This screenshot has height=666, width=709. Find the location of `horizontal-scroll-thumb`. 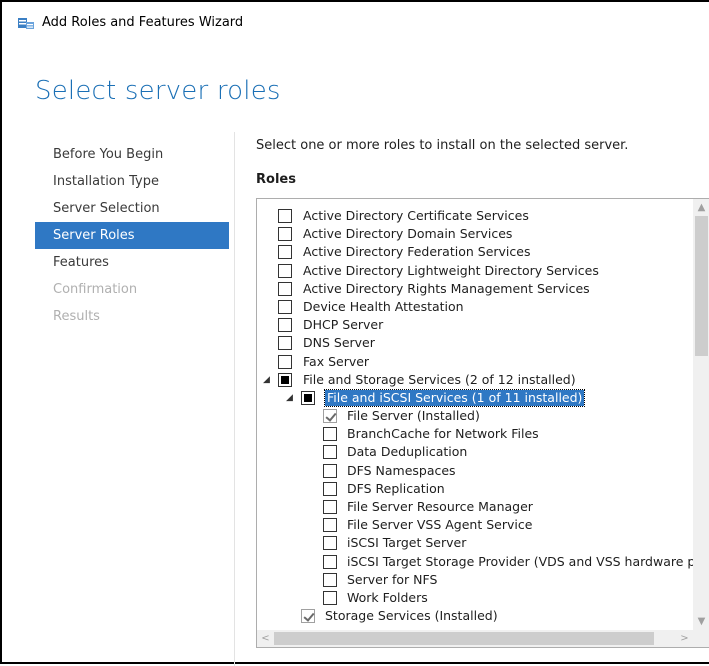

horizontal-scroll-thumb is located at coordinates (464, 638).